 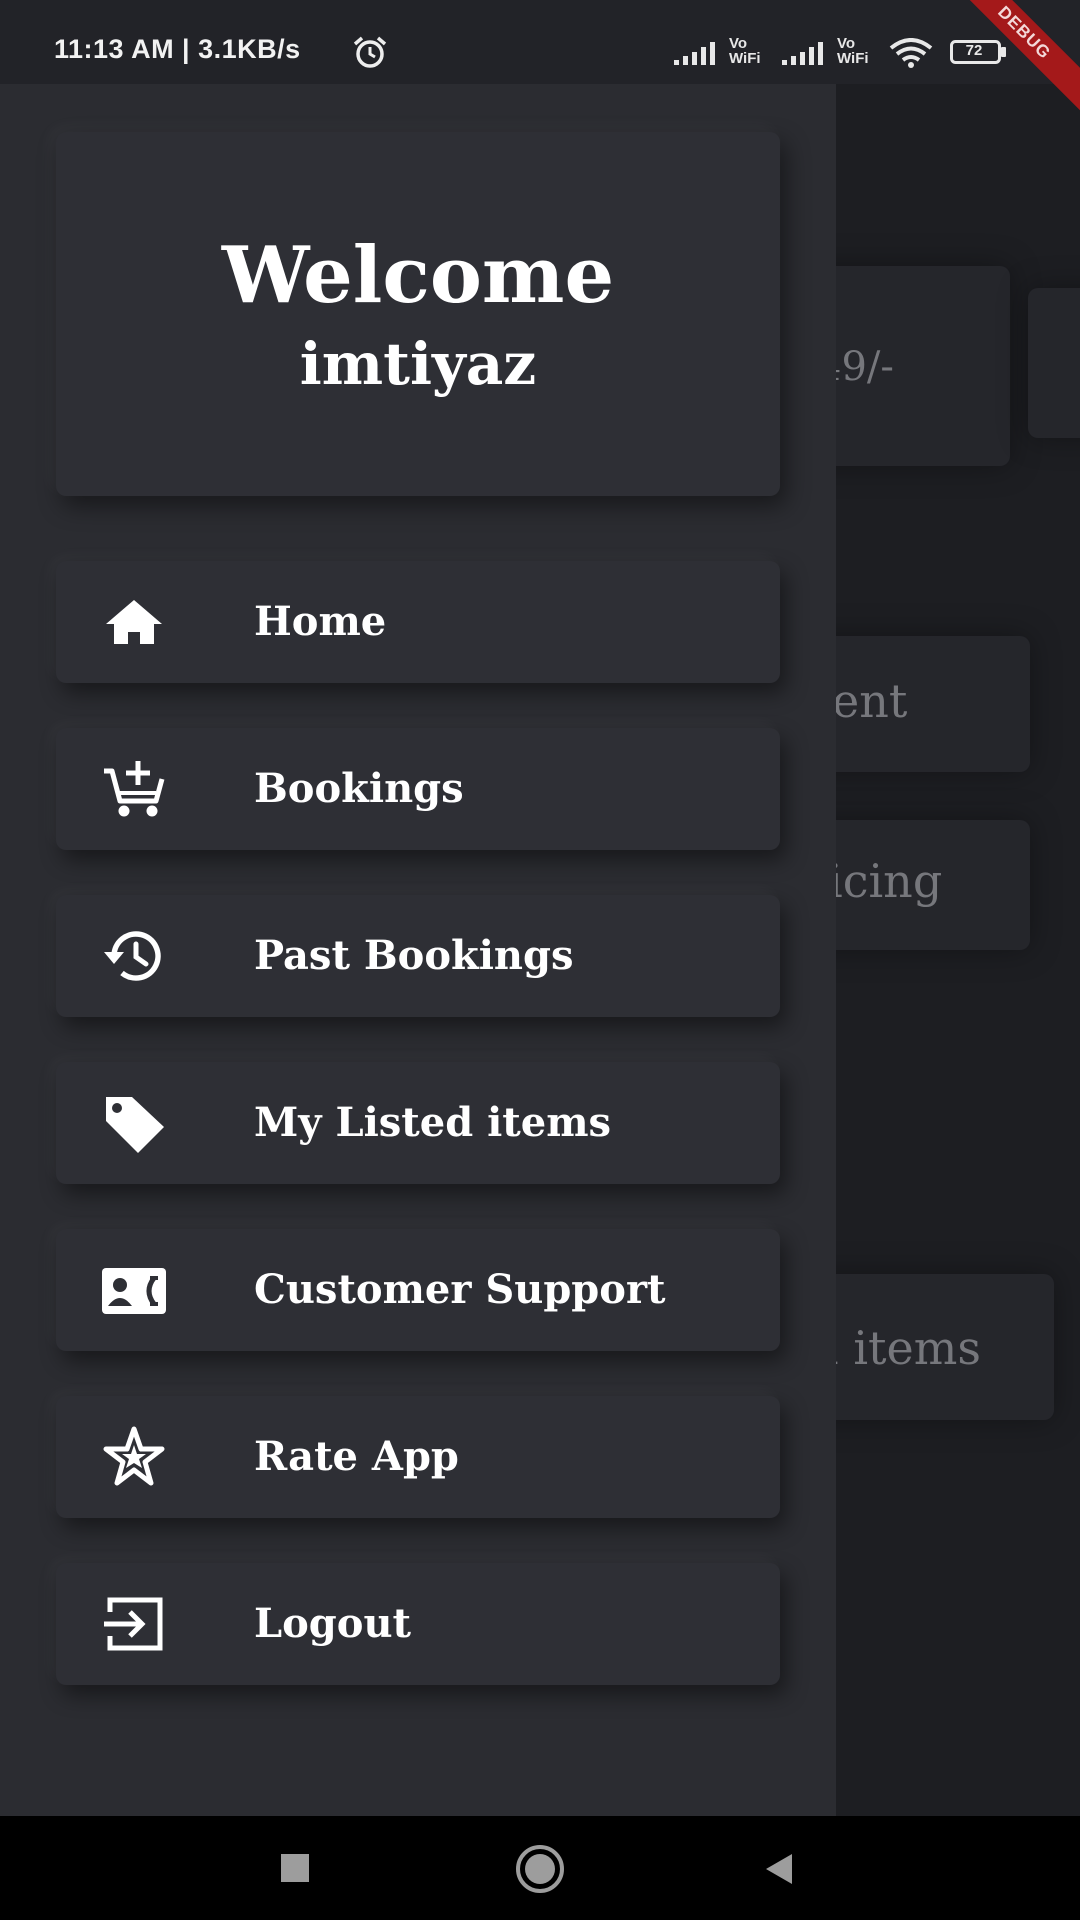 What do you see at coordinates (134, 622) in the screenshot?
I see `home-icon` at bounding box center [134, 622].